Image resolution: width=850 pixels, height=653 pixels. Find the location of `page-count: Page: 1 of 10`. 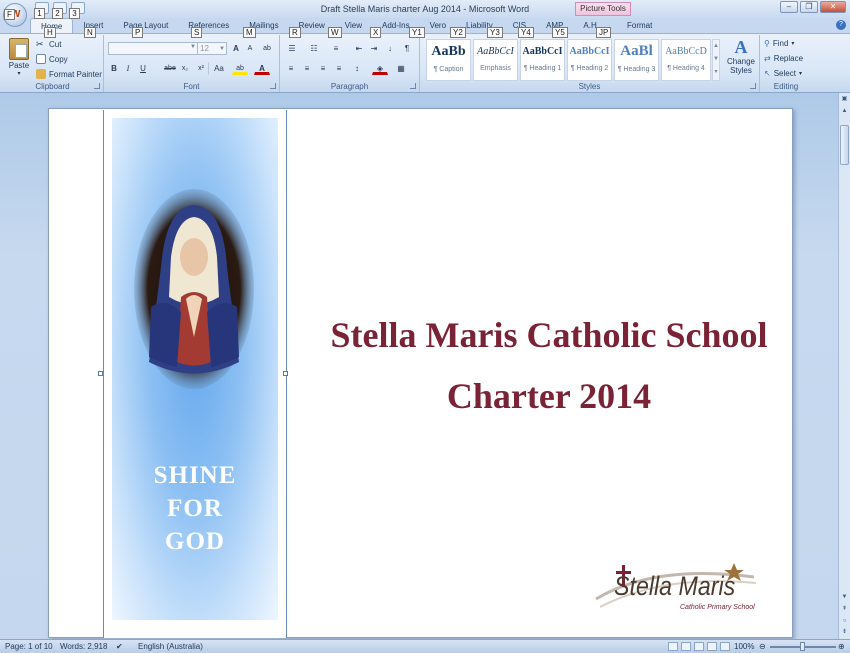

page-count: Page: 1 of 10 is located at coordinates (29, 646).